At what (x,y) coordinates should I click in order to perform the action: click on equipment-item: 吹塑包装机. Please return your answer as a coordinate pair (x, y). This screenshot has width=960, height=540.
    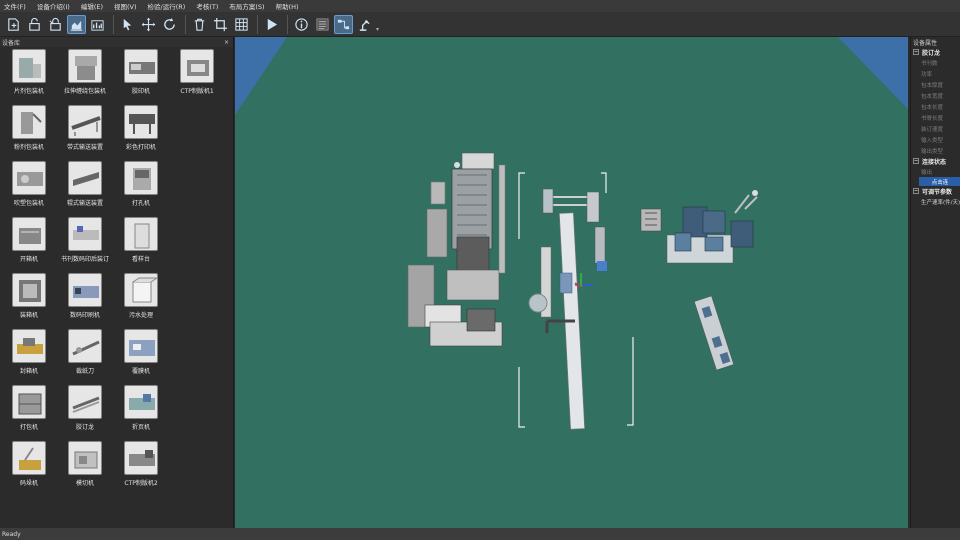
    Looking at the image, I should click on (29, 189).